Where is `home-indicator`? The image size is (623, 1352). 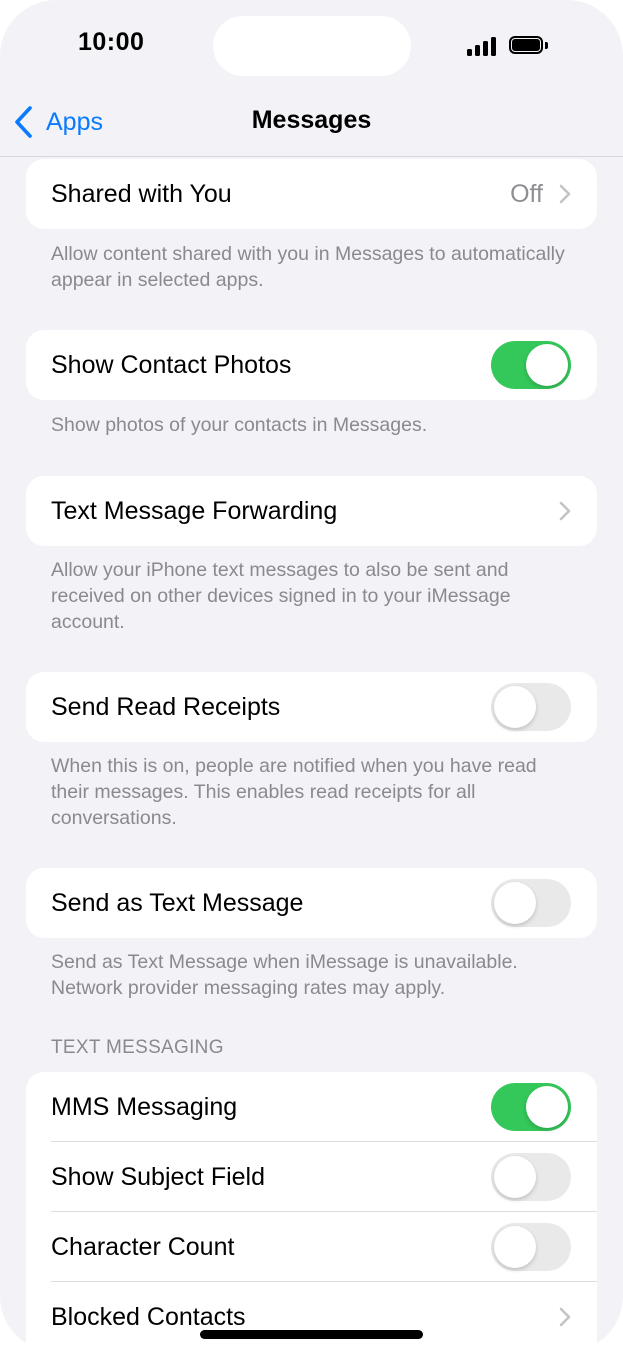 home-indicator is located at coordinates (311, 1334).